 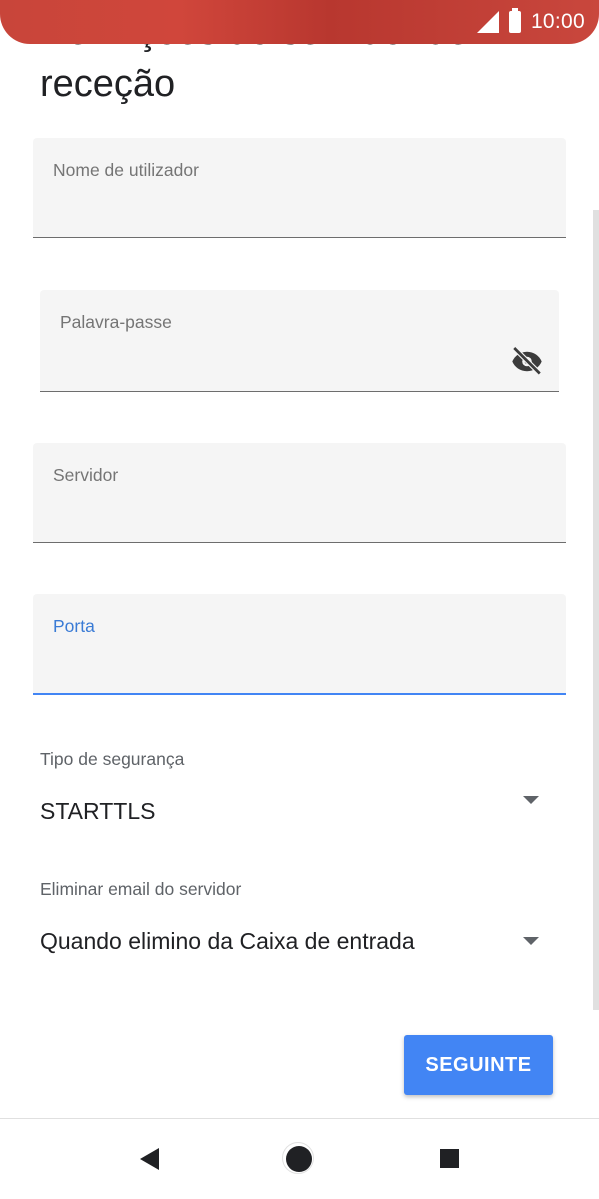 I want to click on security-type-value: STARTTLS, so click(x=98, y=811).